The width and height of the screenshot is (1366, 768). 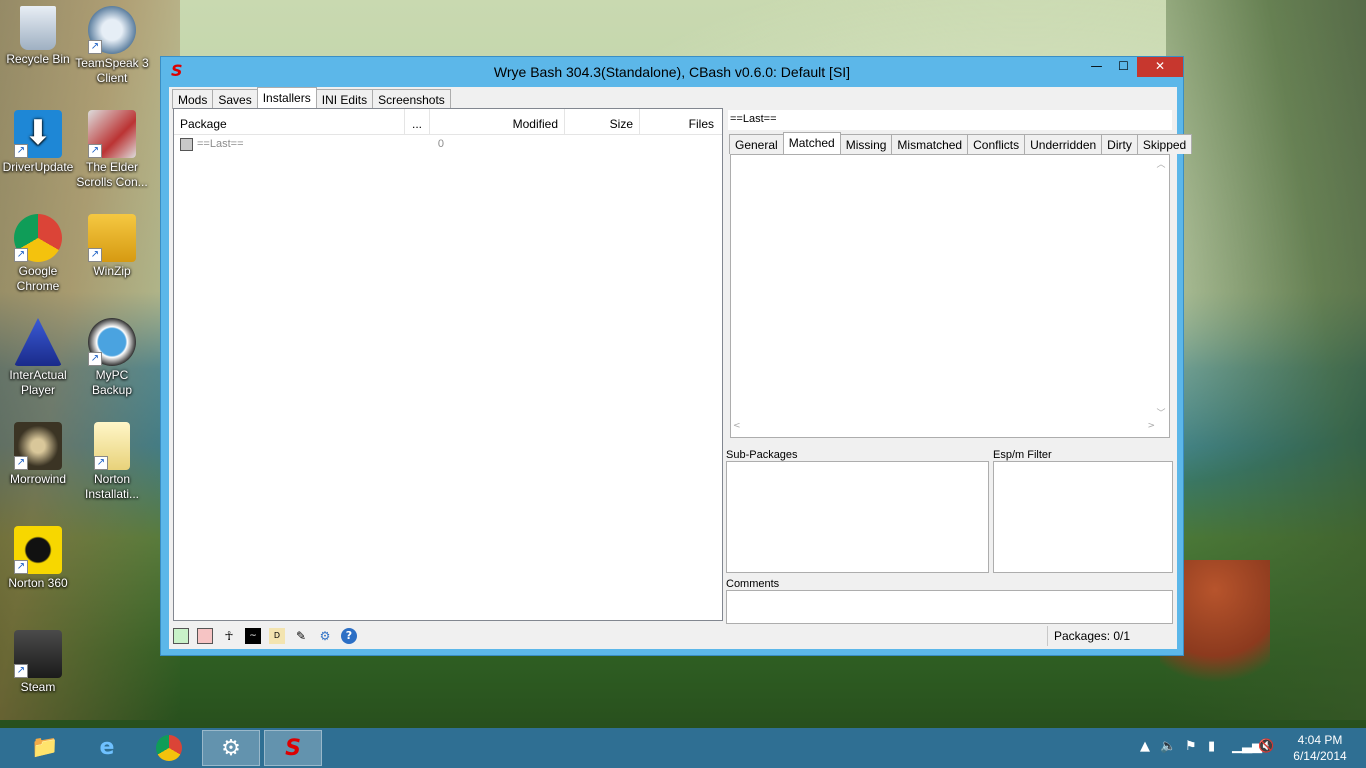 I want to click on morrowind-icon: ↗, so click(x=38, y=446).